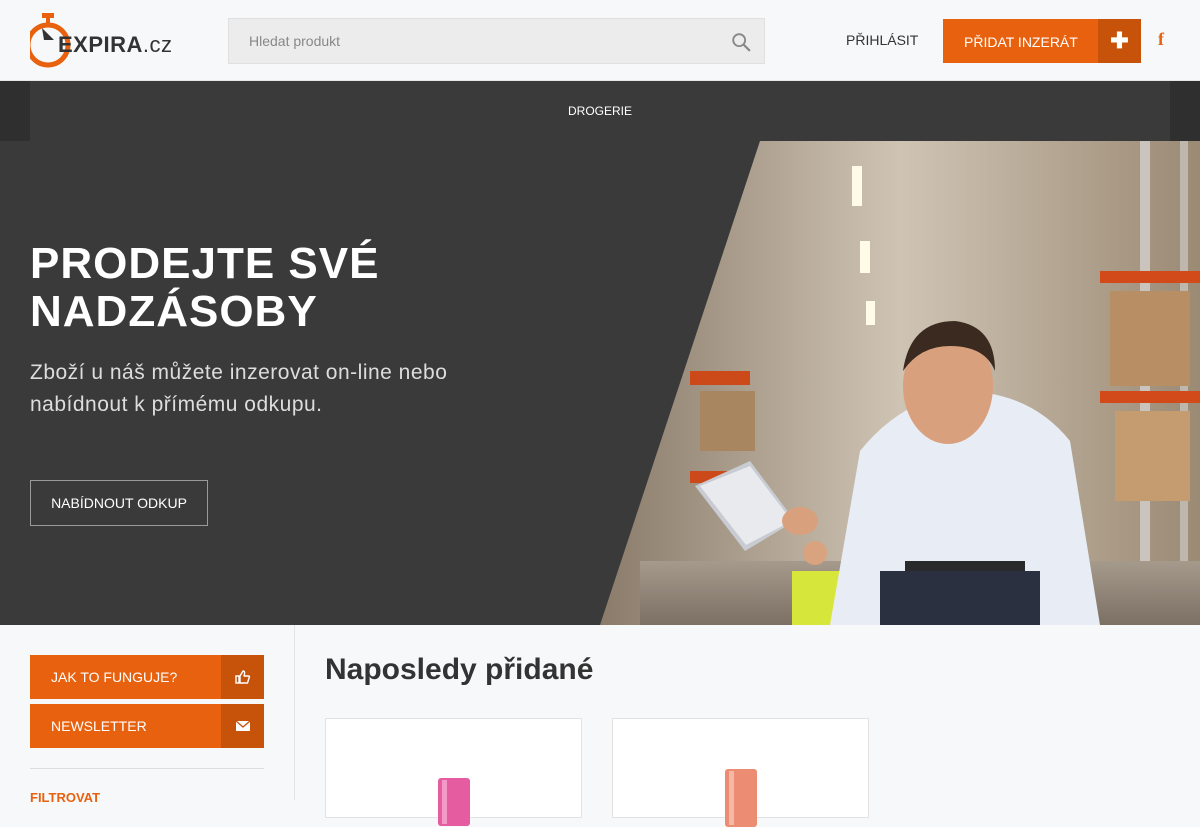  I want to click on search-box, so click(496, 41).